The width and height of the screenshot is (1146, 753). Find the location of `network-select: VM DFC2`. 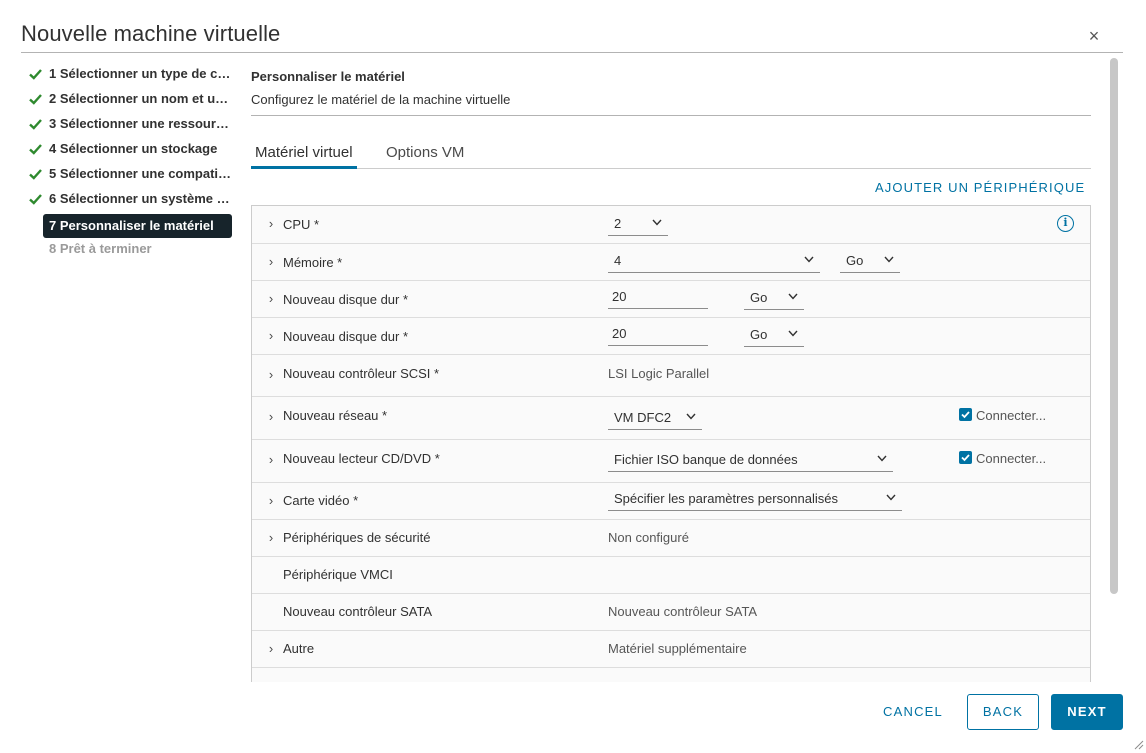

network-select: VM DFC2 is located at coordinates (655, 419).